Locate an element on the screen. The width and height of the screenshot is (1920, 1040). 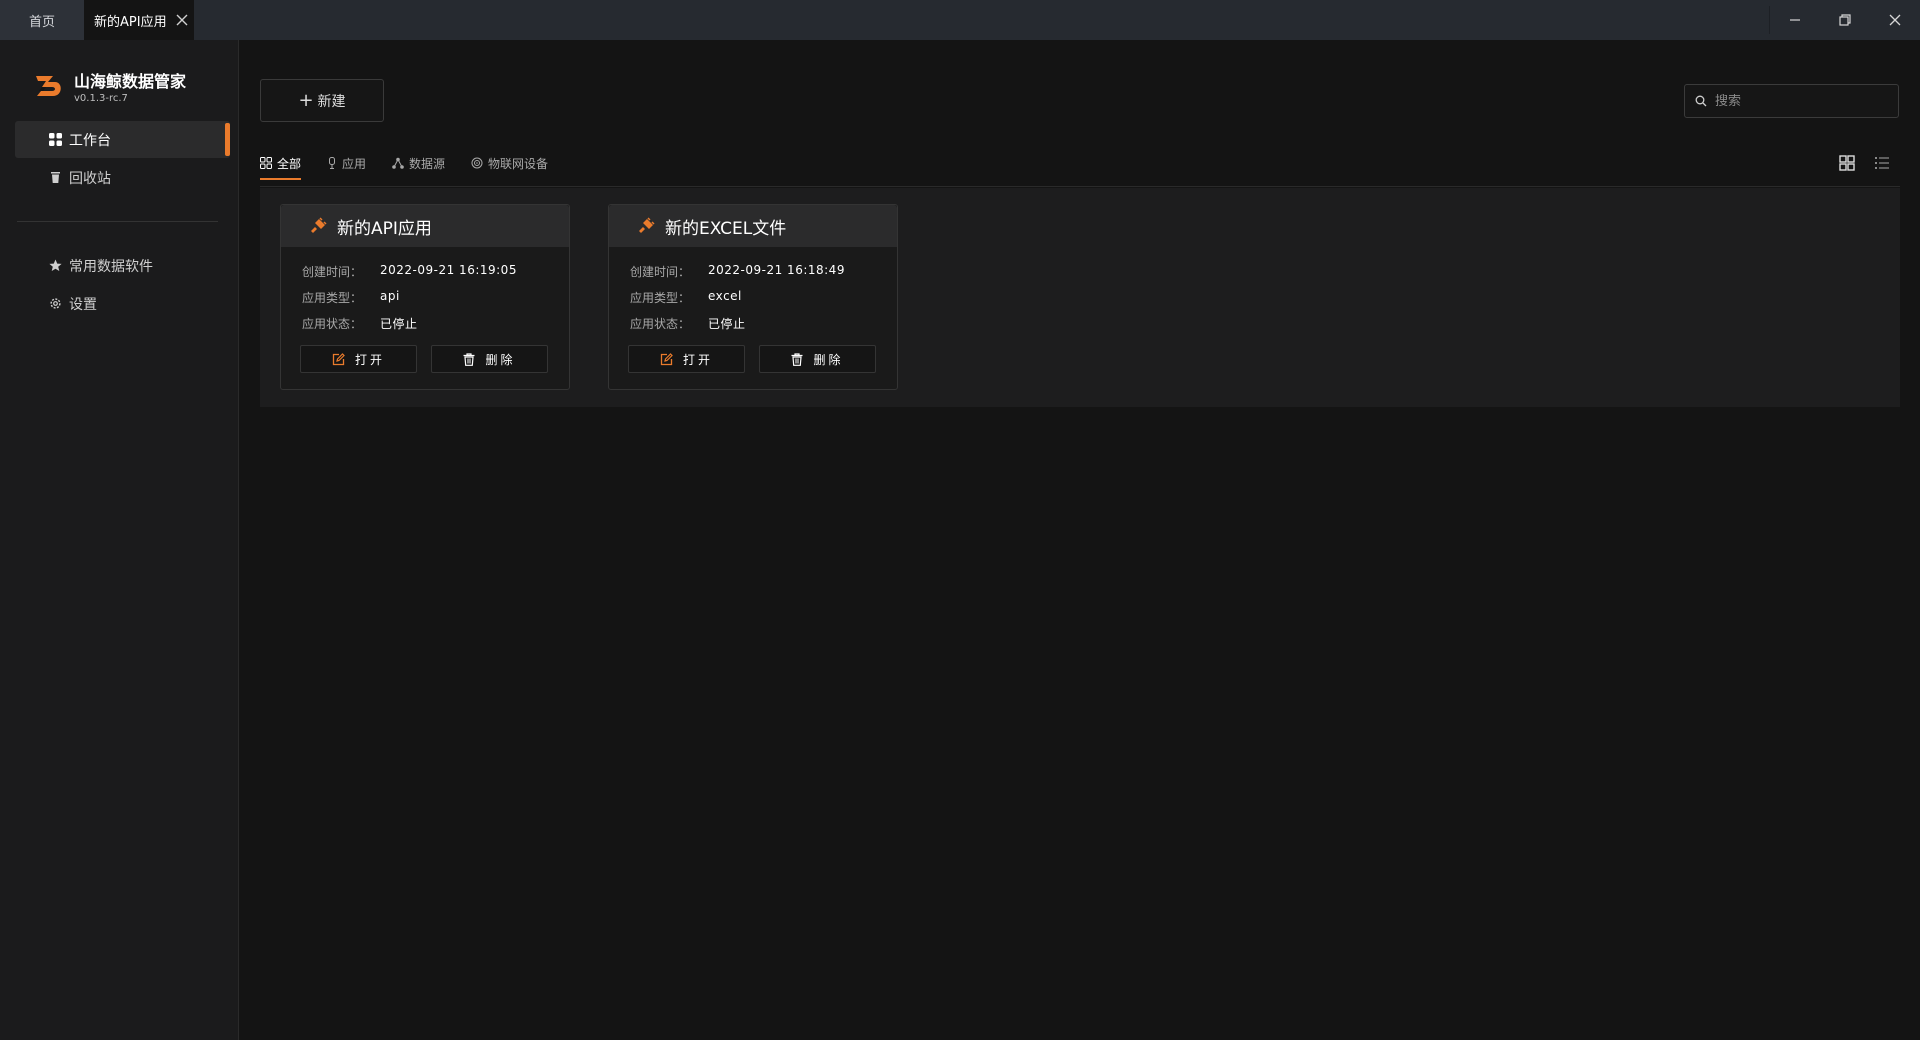
tab-iot-devices: 物联网设备 is located at coordinates (509, 163).